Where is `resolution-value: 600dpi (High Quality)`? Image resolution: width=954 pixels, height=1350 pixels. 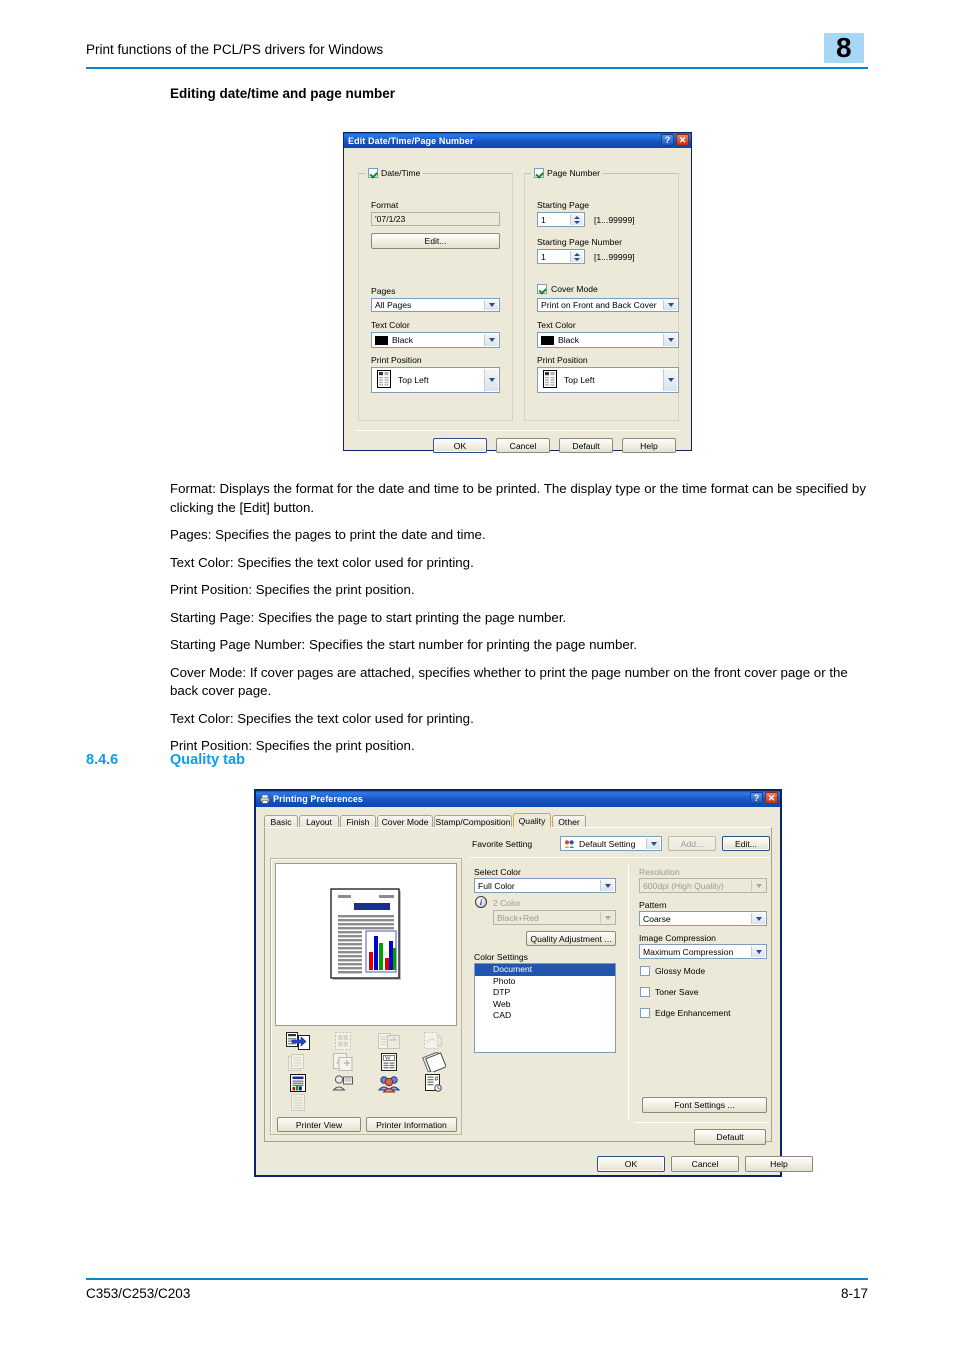
resolution-value: 600dpi (High Quality) is located at coordinates (683, 885).